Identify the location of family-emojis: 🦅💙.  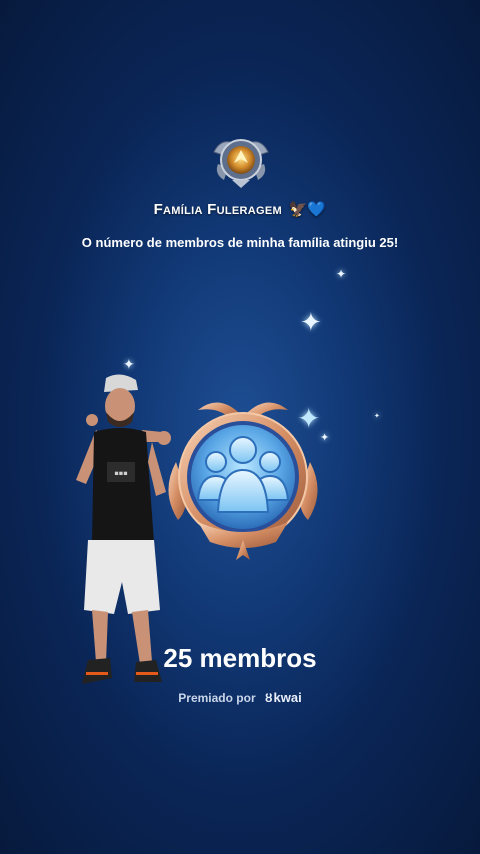
(307, 209).